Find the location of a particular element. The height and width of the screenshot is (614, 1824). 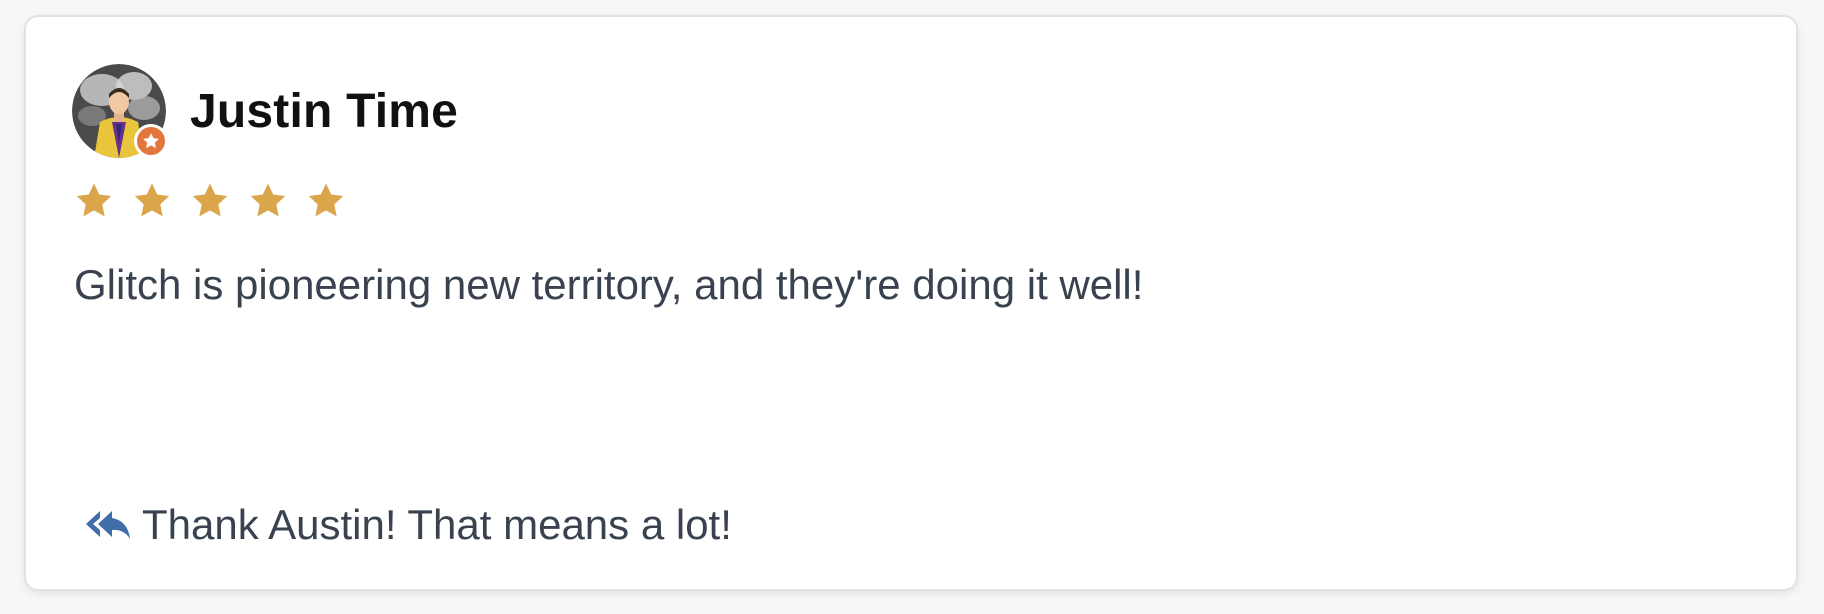

review-header: Justin Time is located at coordinates (265, 111).